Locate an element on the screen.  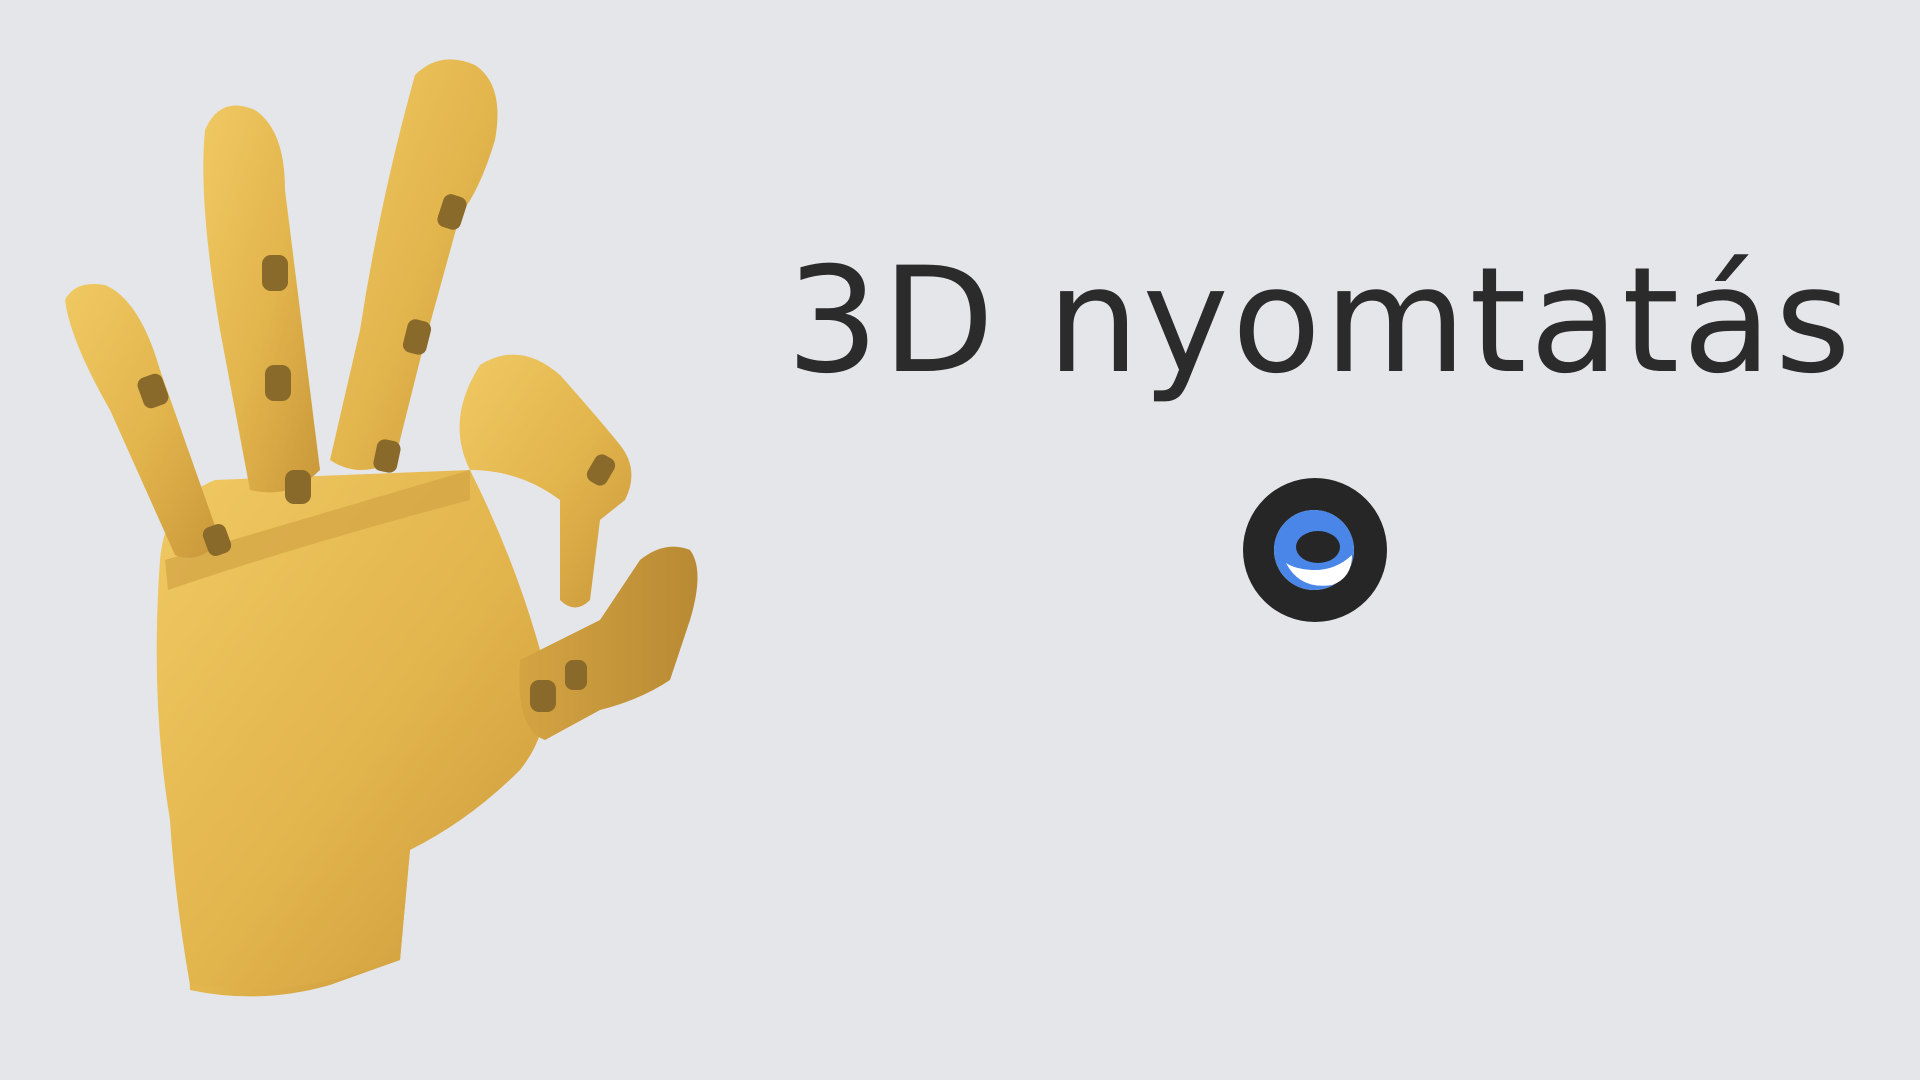
index-finger is located at coordinates (148, 421).